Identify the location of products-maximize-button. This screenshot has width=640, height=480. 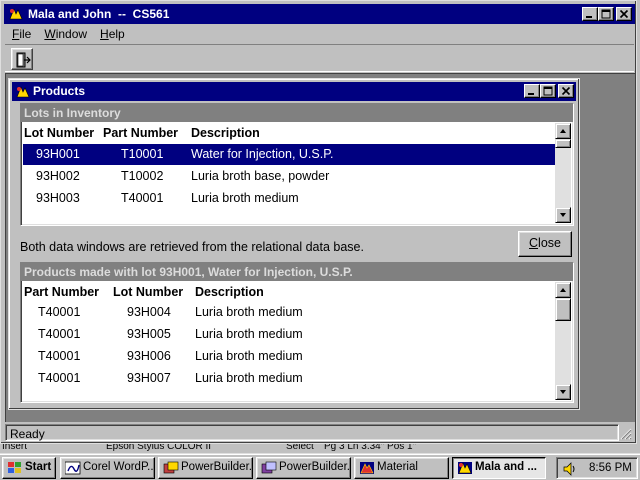
(548, 91).